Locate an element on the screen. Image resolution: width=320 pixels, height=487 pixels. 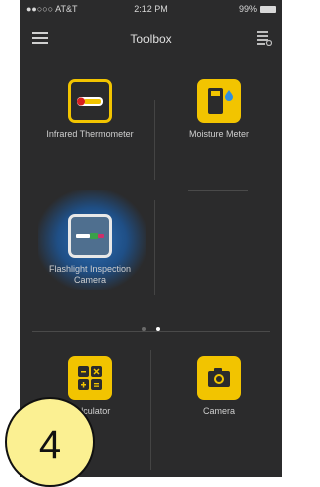
top-bar: Toolbox is located at coordinates (151, 41).